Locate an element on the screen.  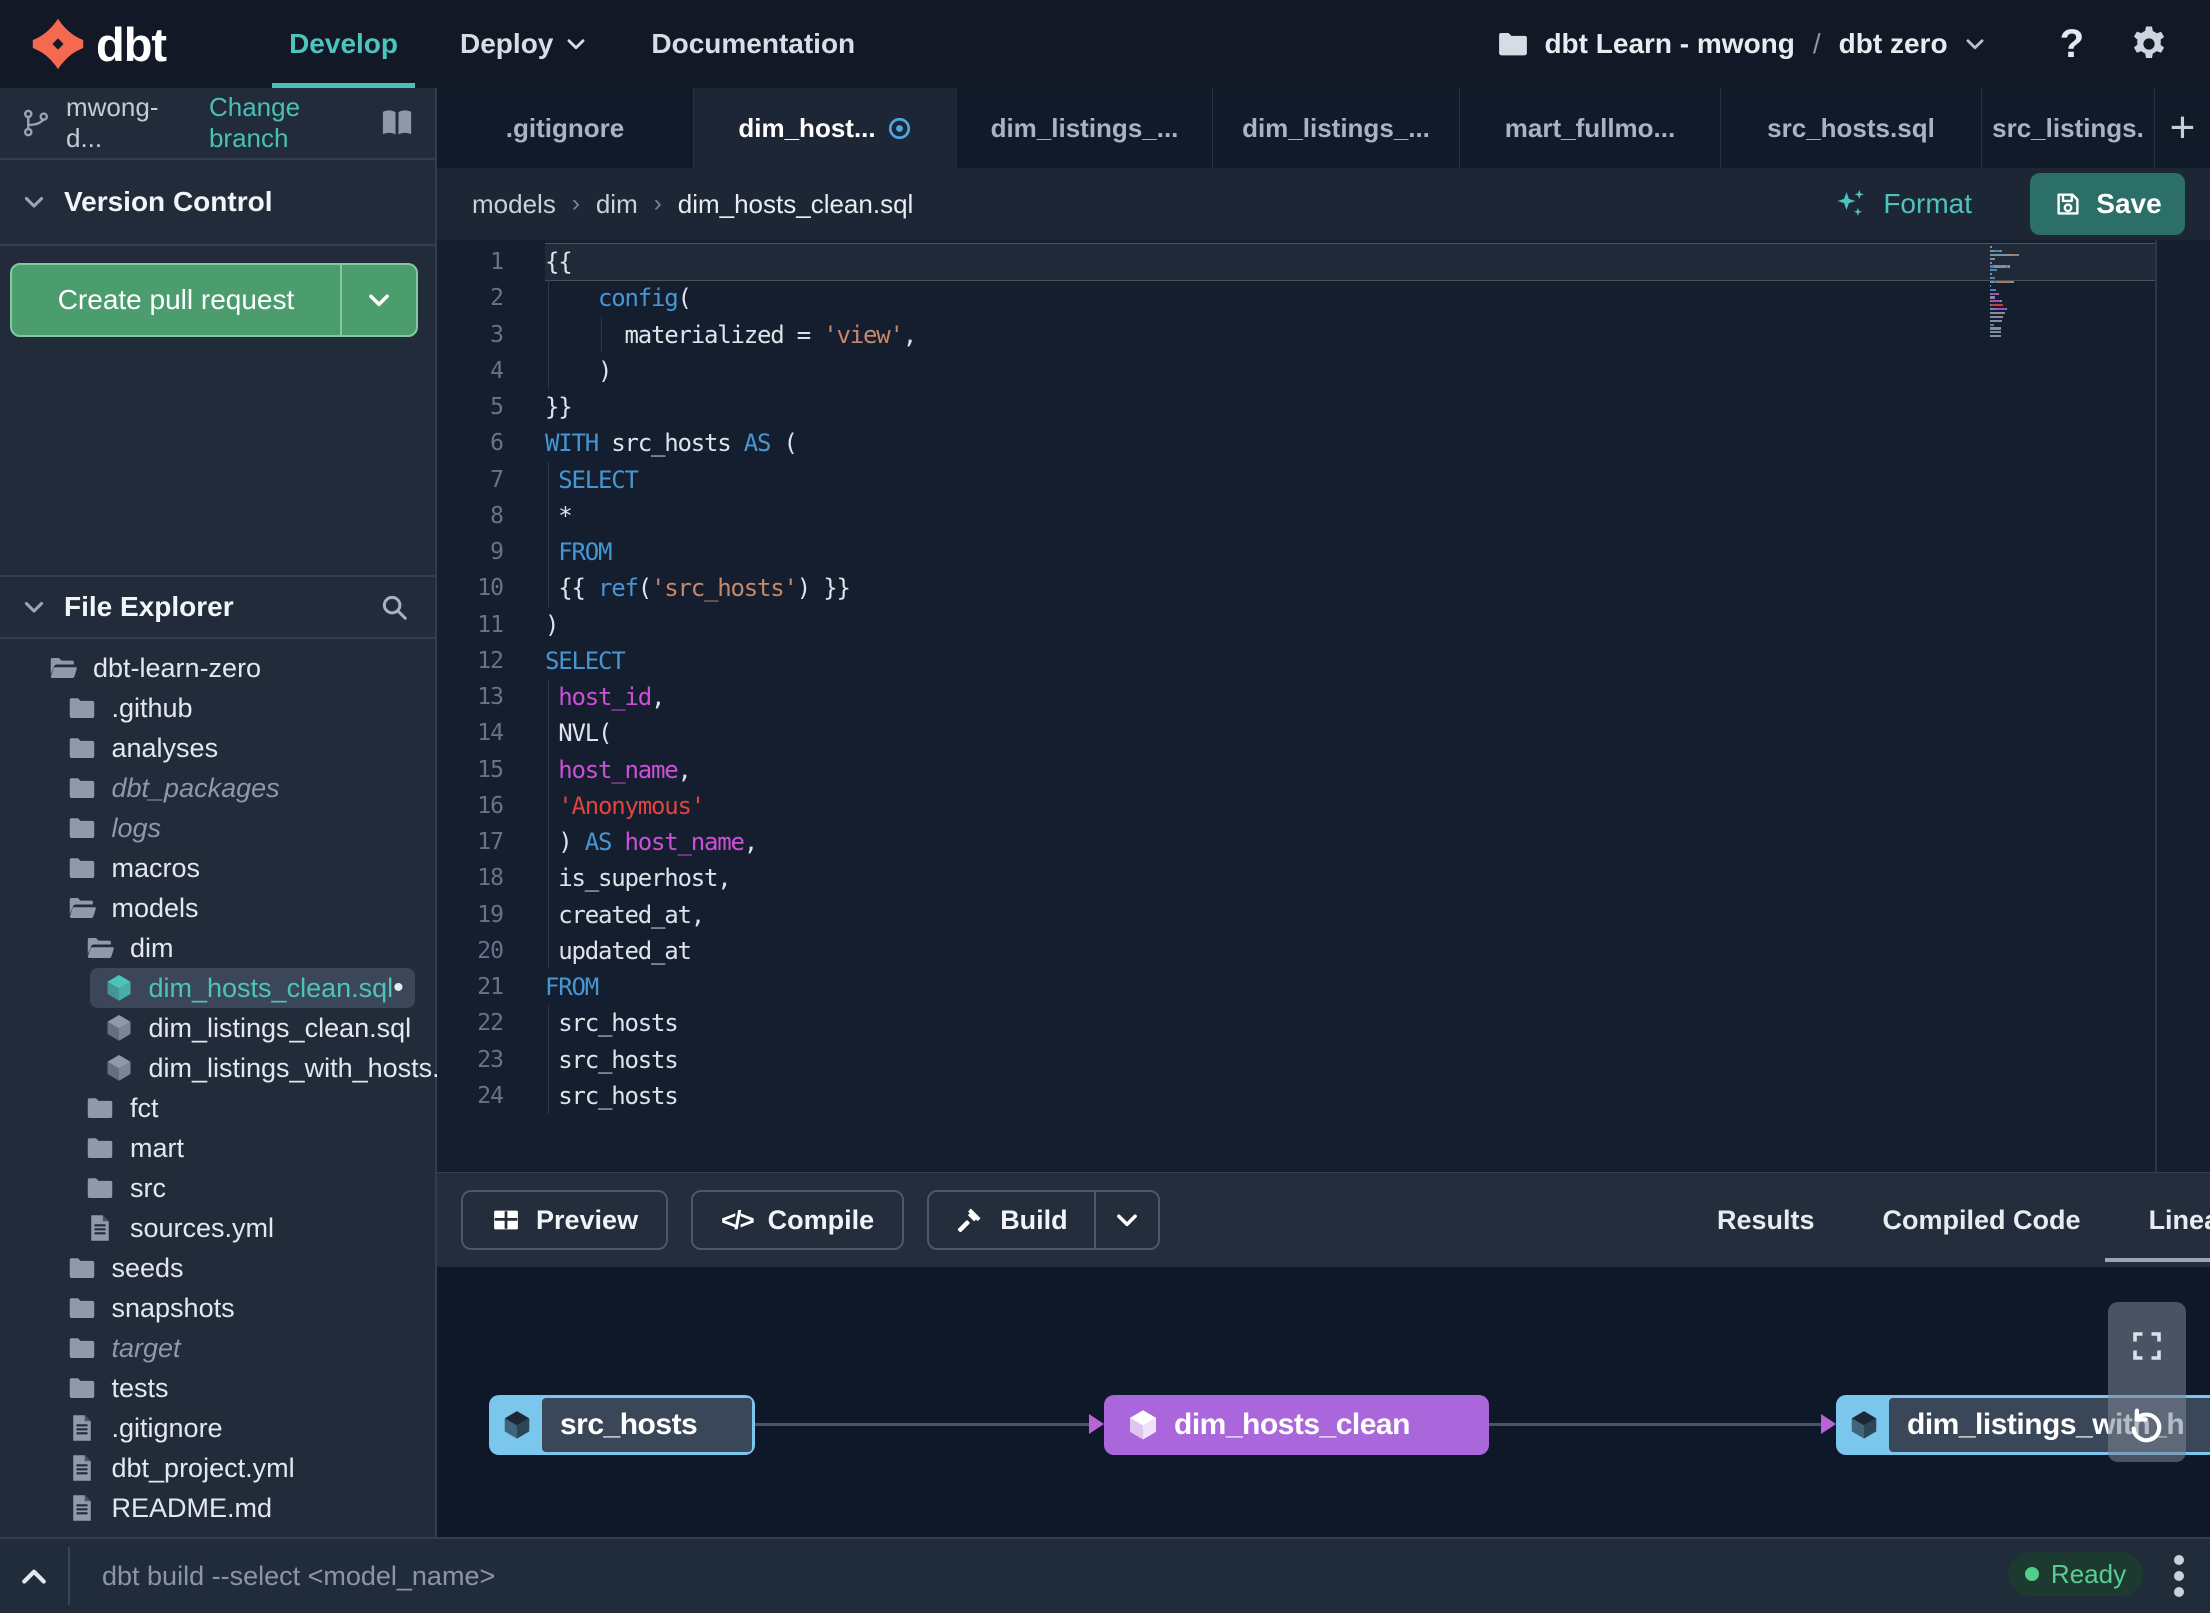
gear-icon is located at coordinates (2149, 44).